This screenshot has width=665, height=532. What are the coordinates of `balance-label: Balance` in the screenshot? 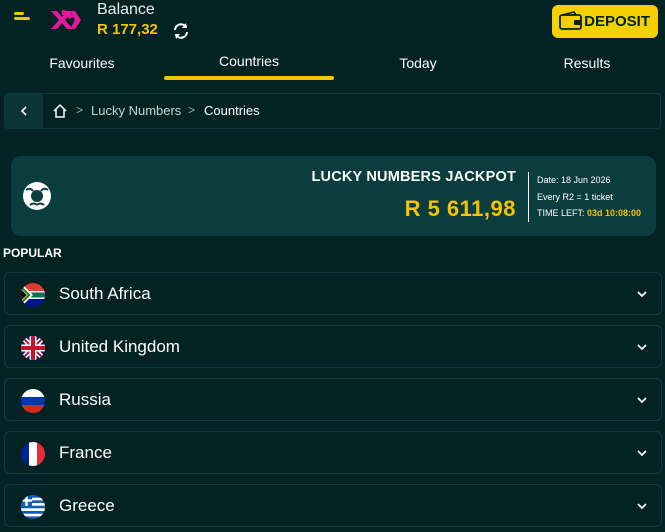 It's located at (126, 9).